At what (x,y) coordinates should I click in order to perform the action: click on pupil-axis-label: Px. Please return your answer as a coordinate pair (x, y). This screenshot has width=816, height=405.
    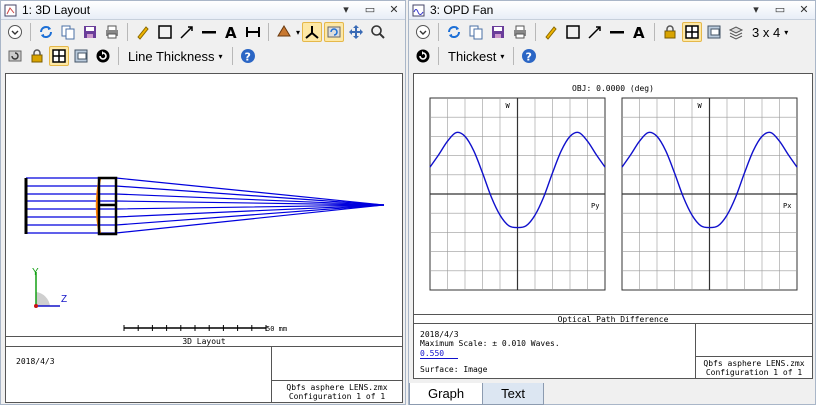
    Looking at the image, I should click on (787, 206).